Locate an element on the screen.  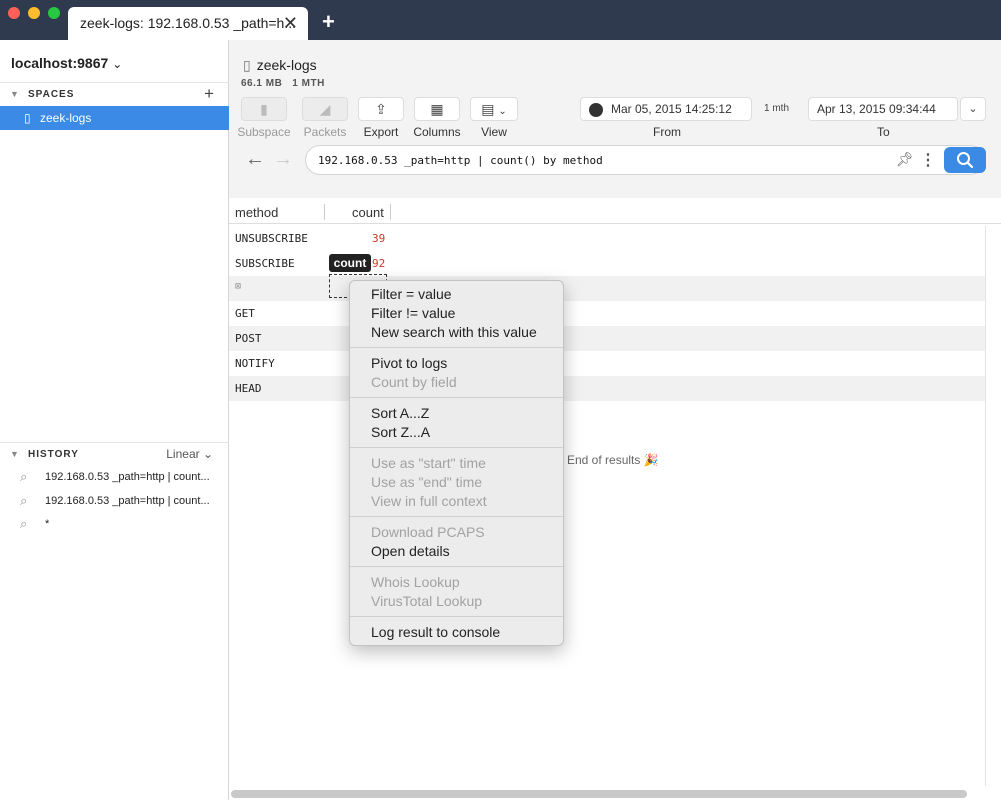
close-window-button is located at coordinates (14, 13).